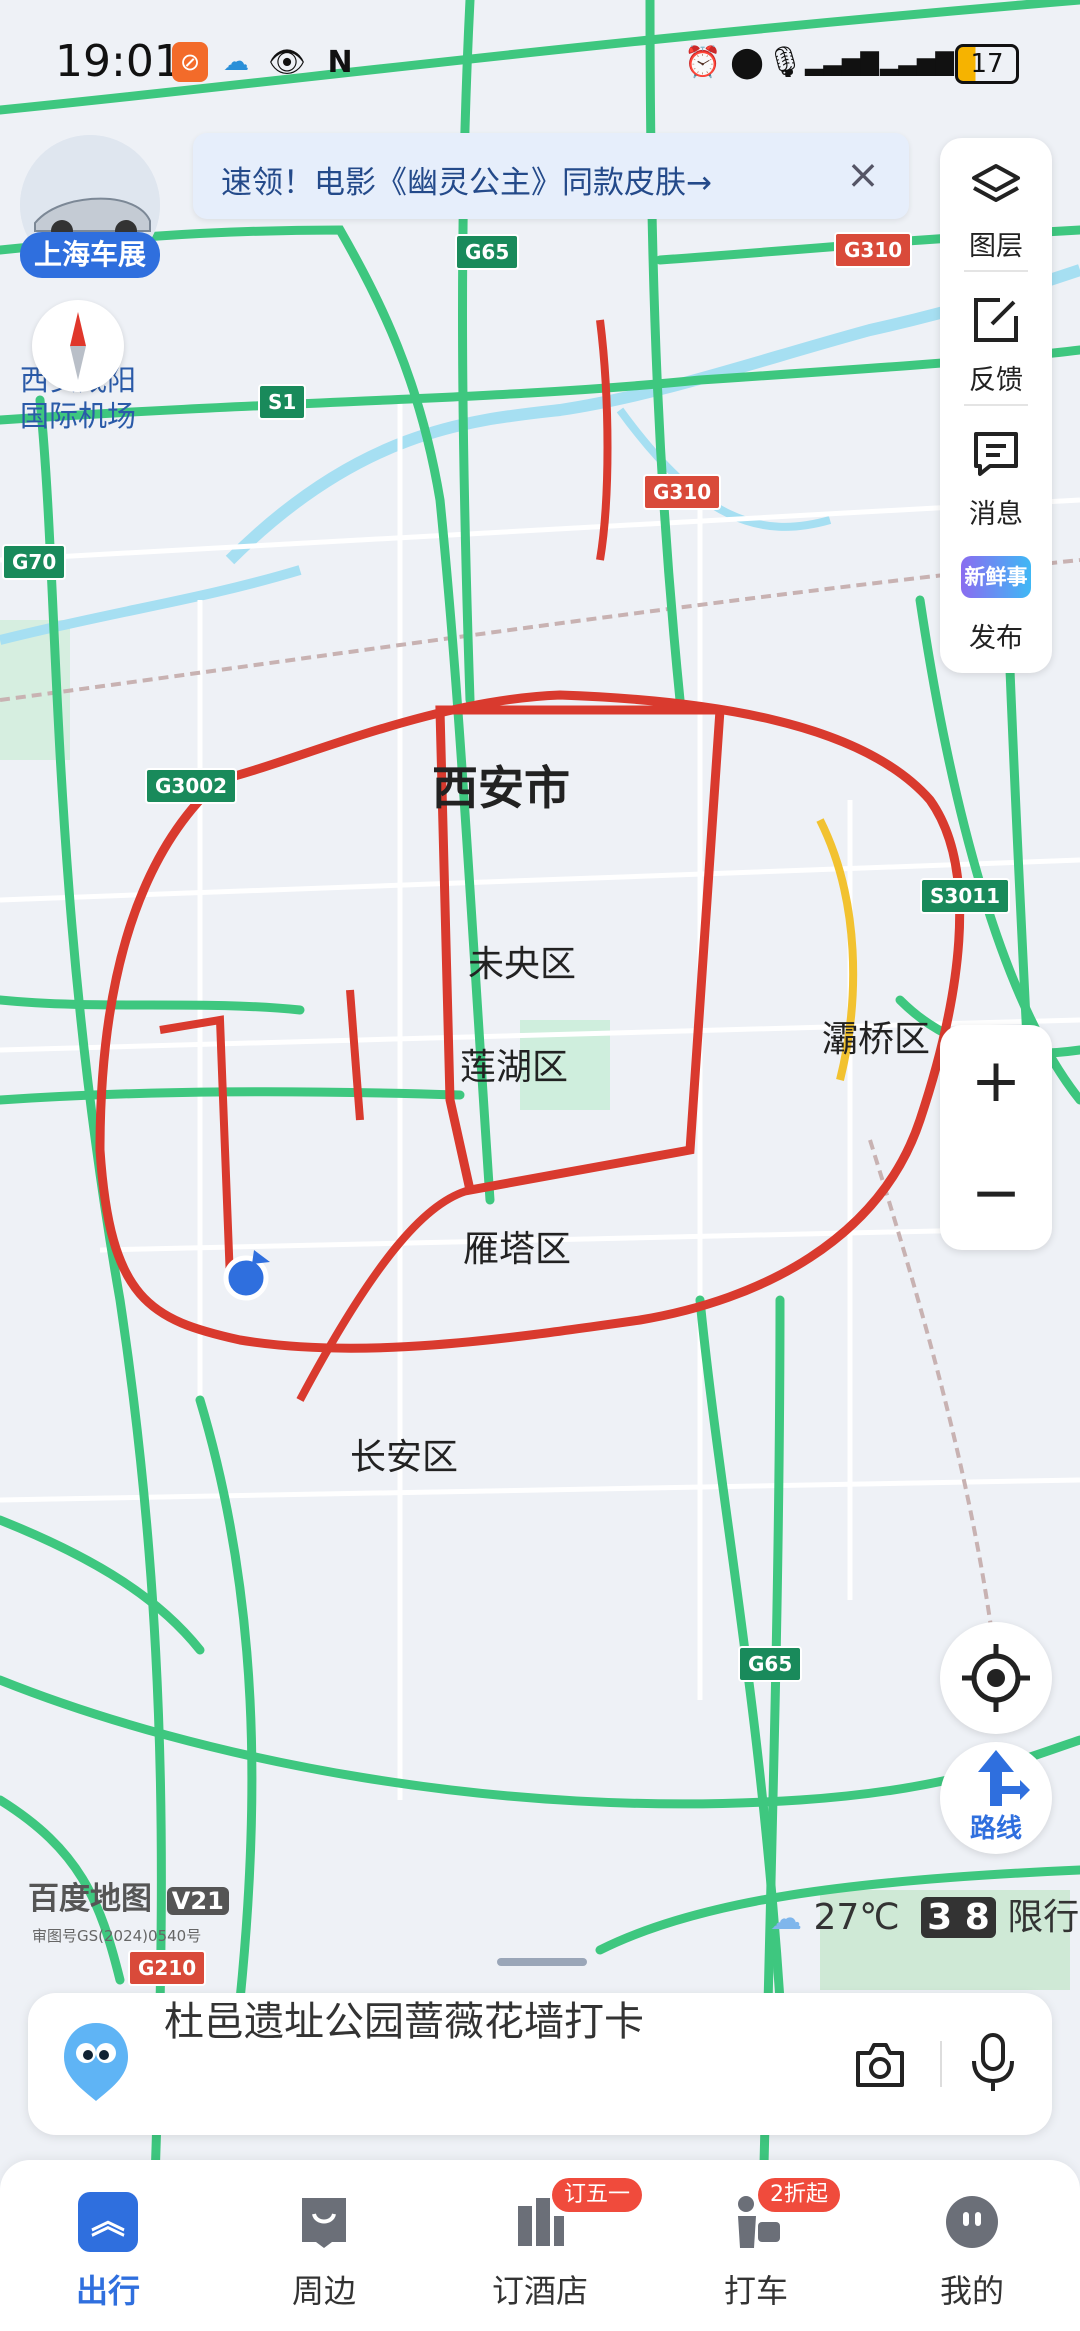  I want to click on crosshair-icon, so click(996, 1678).